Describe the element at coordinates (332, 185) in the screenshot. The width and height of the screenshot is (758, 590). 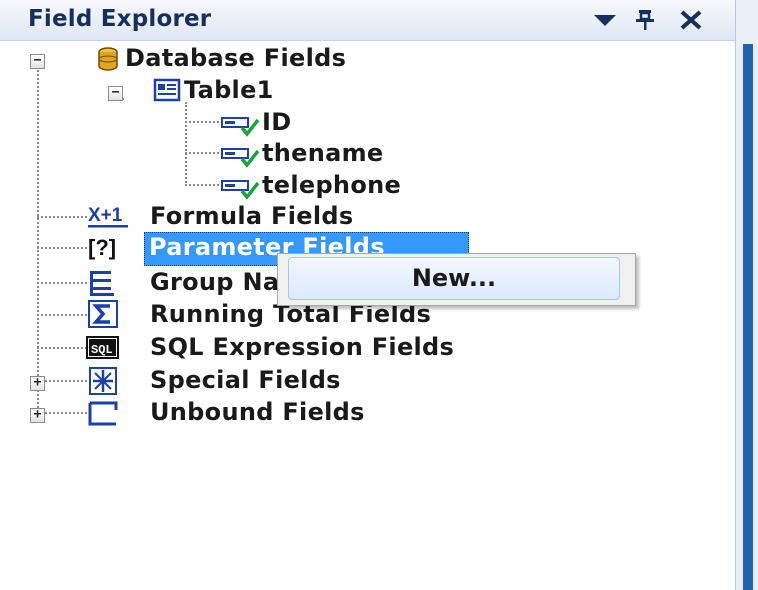
I see `tree-label: telephone` at that location.